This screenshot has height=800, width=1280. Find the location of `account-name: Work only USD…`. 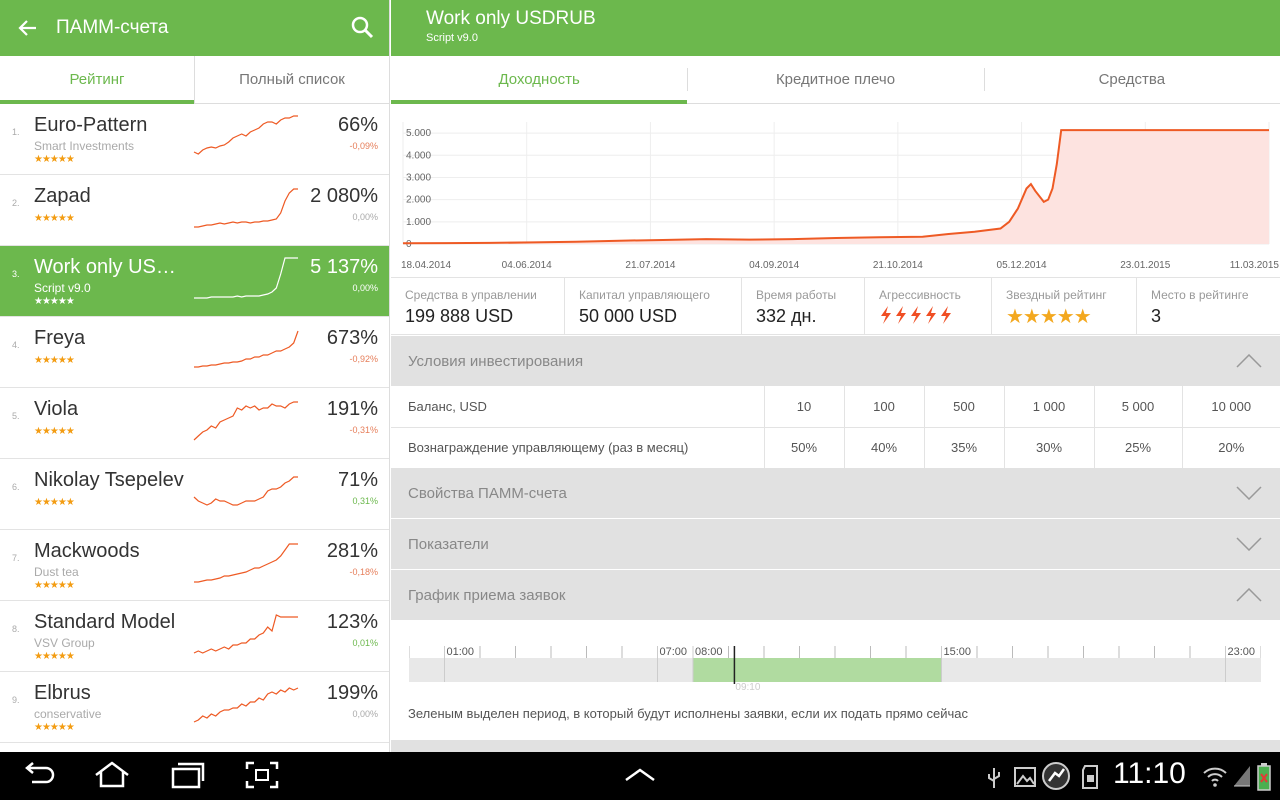

account-name: Work only USD… is located at coordinates (111, 267).